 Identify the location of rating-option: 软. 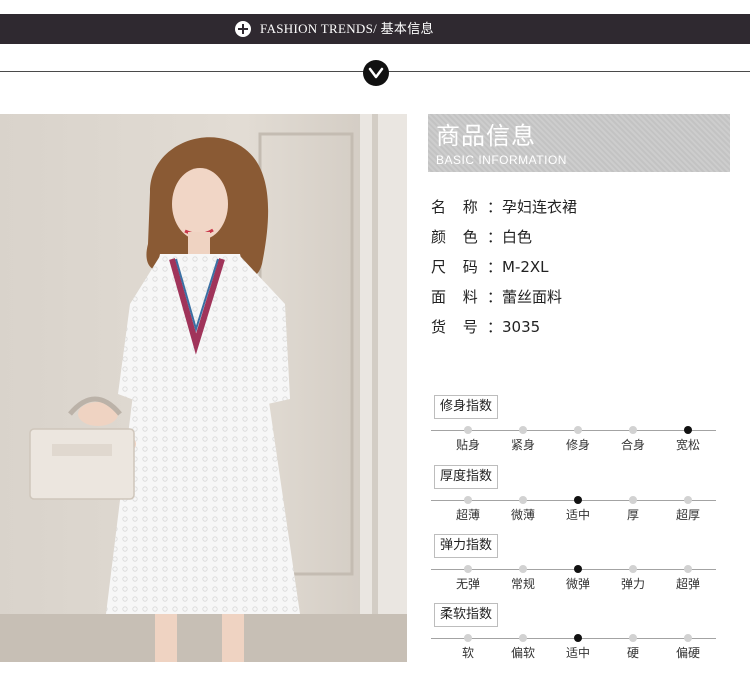
(467, 653).